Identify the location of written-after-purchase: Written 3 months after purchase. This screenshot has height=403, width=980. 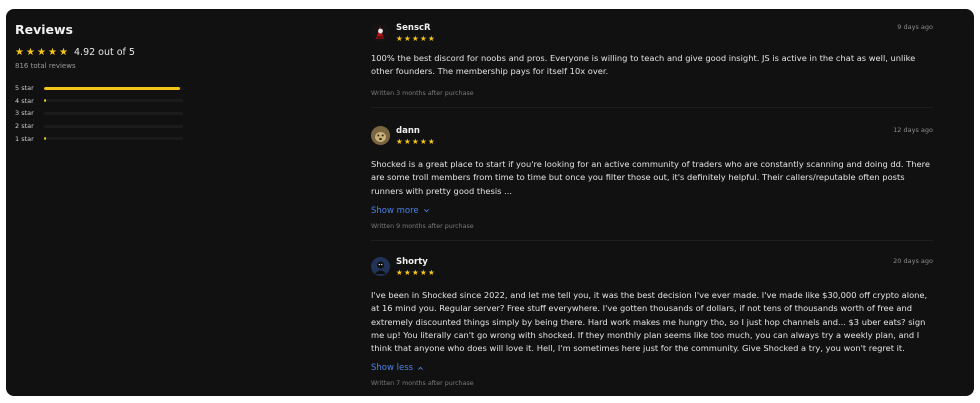
(422, 93).